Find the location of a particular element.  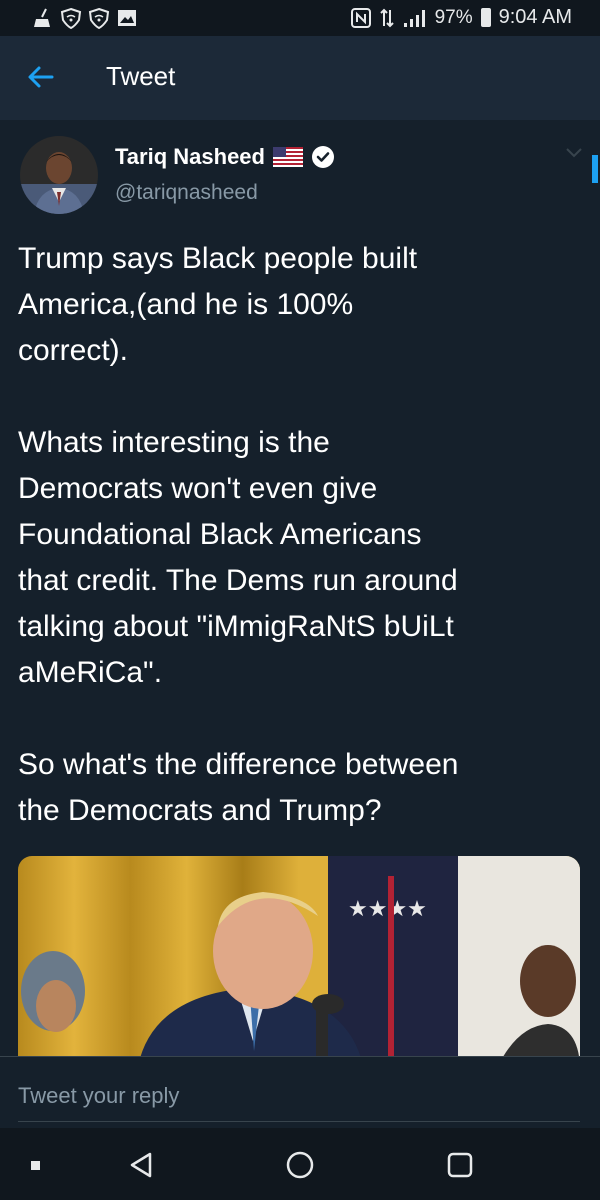

reply-underline is located at coordinates (299, 1121).